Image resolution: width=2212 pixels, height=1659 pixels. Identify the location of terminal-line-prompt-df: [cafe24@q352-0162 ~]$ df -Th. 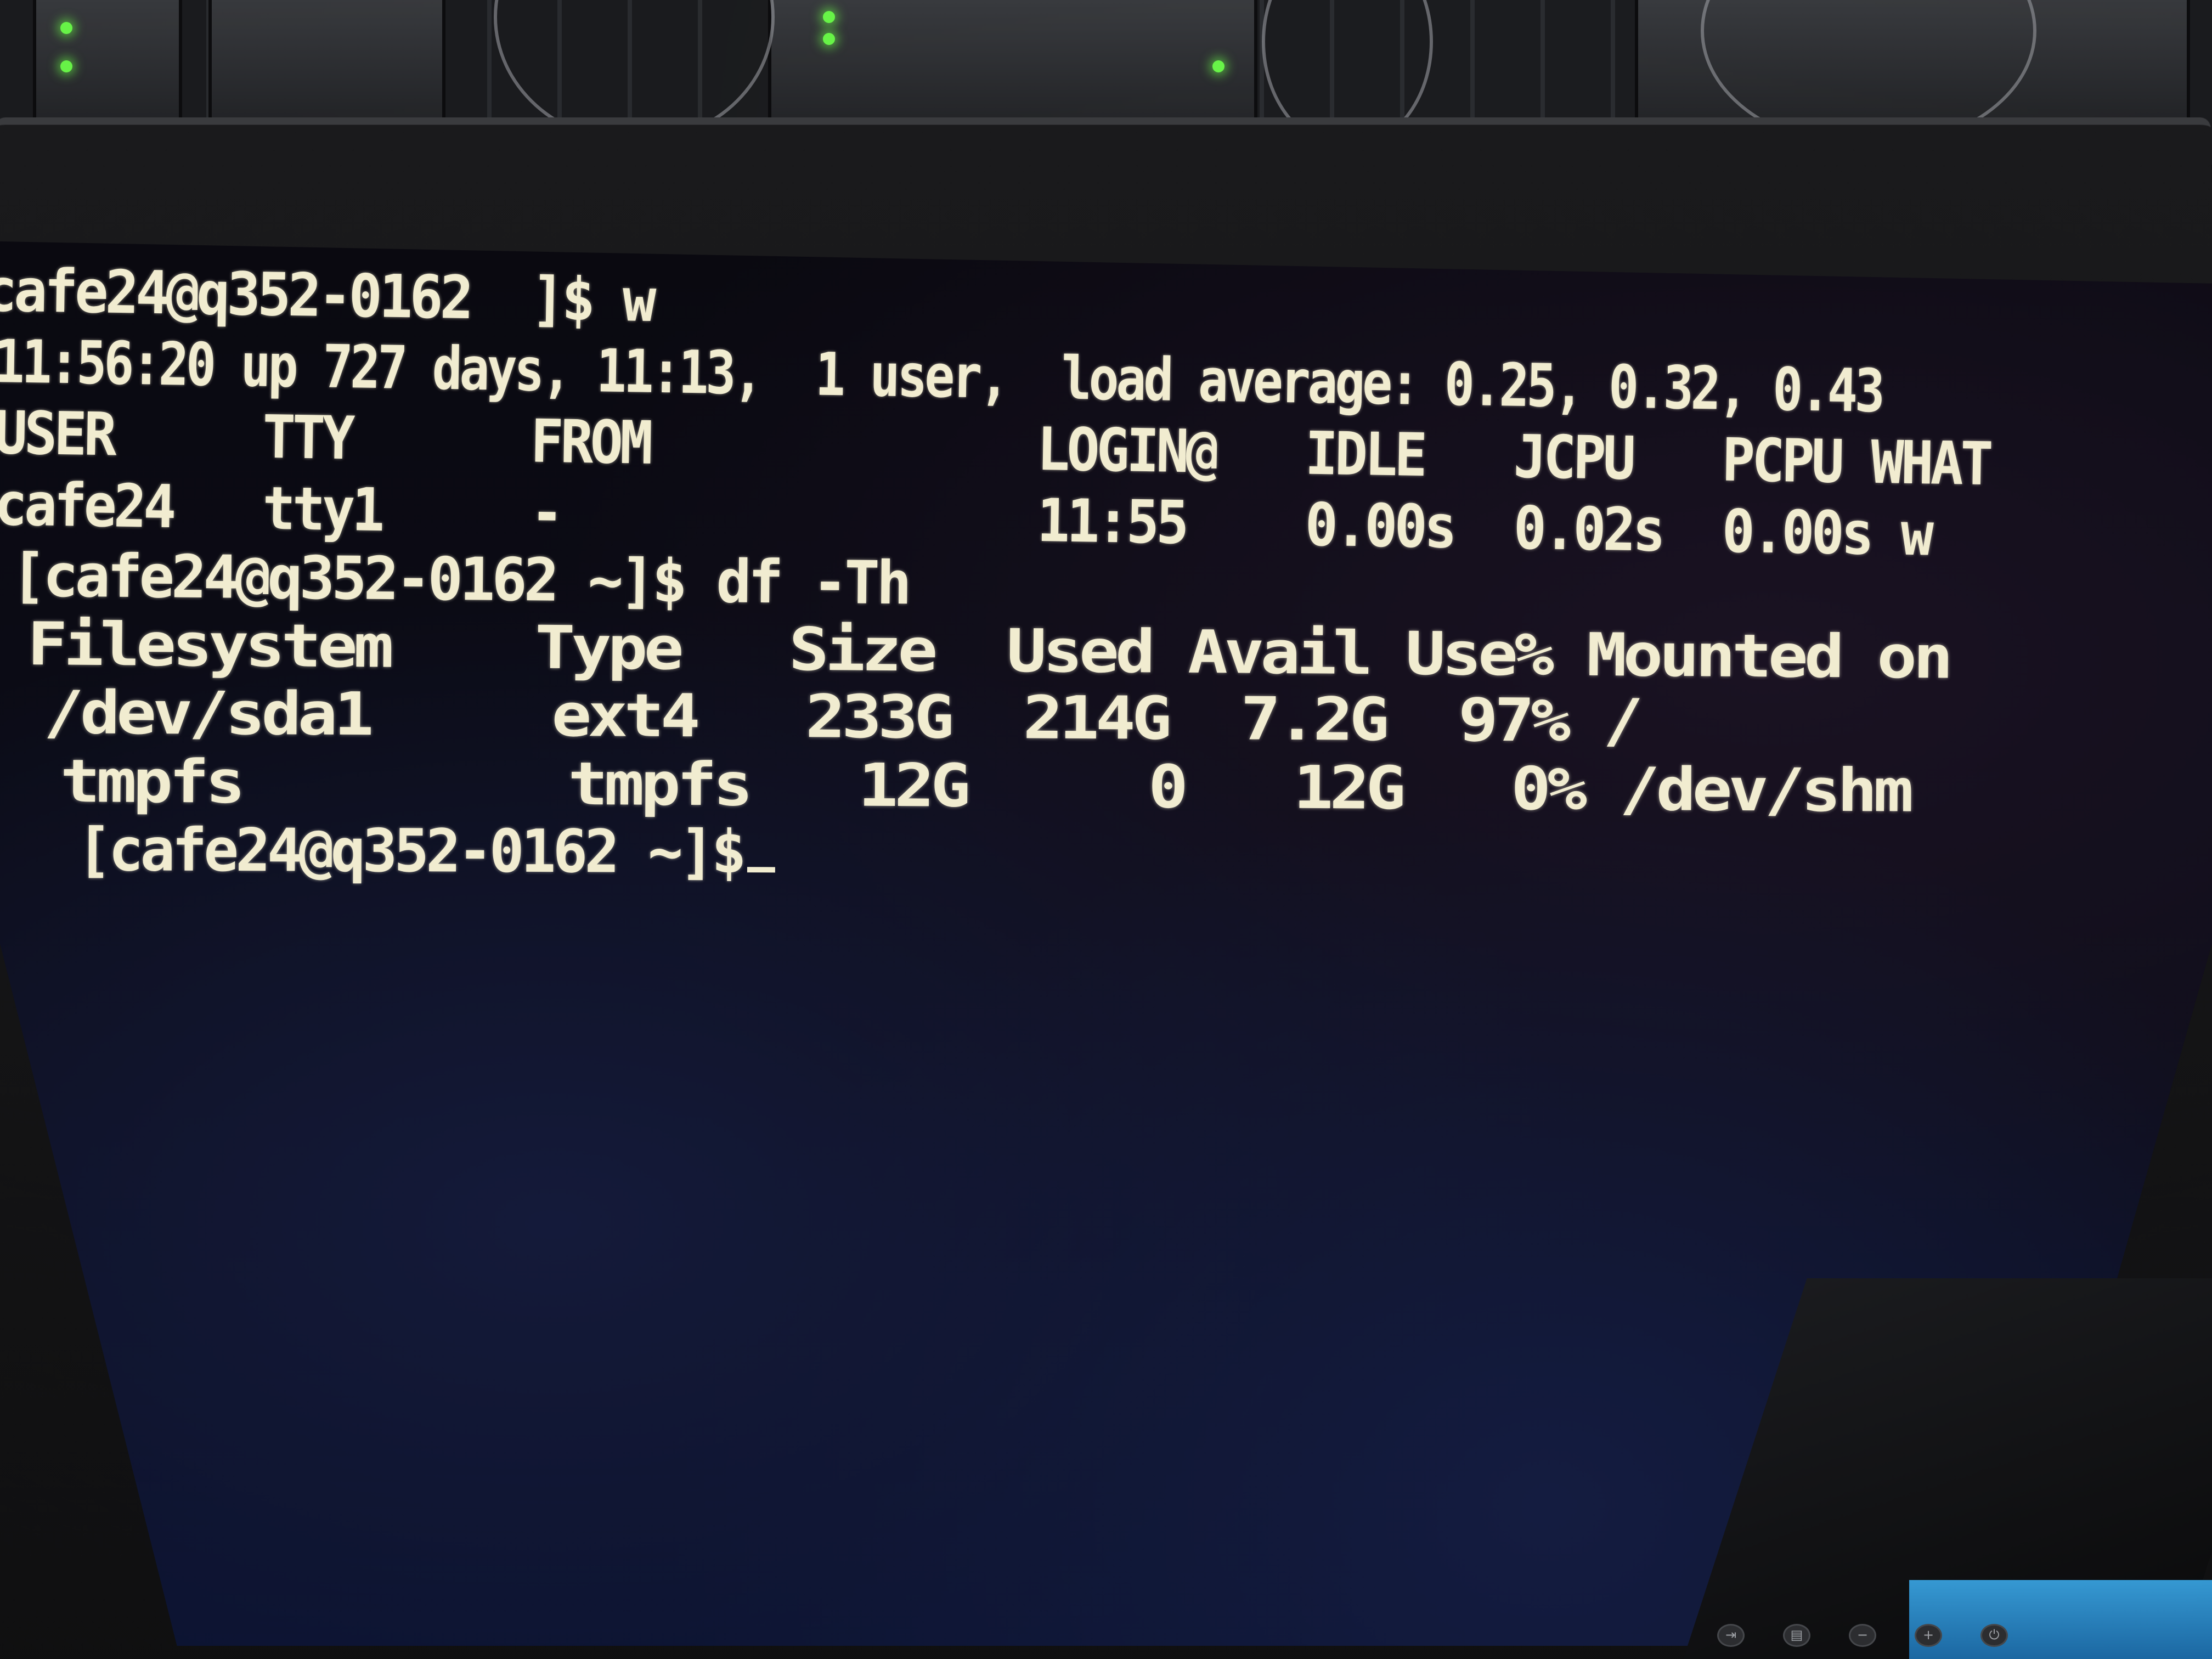
(460, 579).